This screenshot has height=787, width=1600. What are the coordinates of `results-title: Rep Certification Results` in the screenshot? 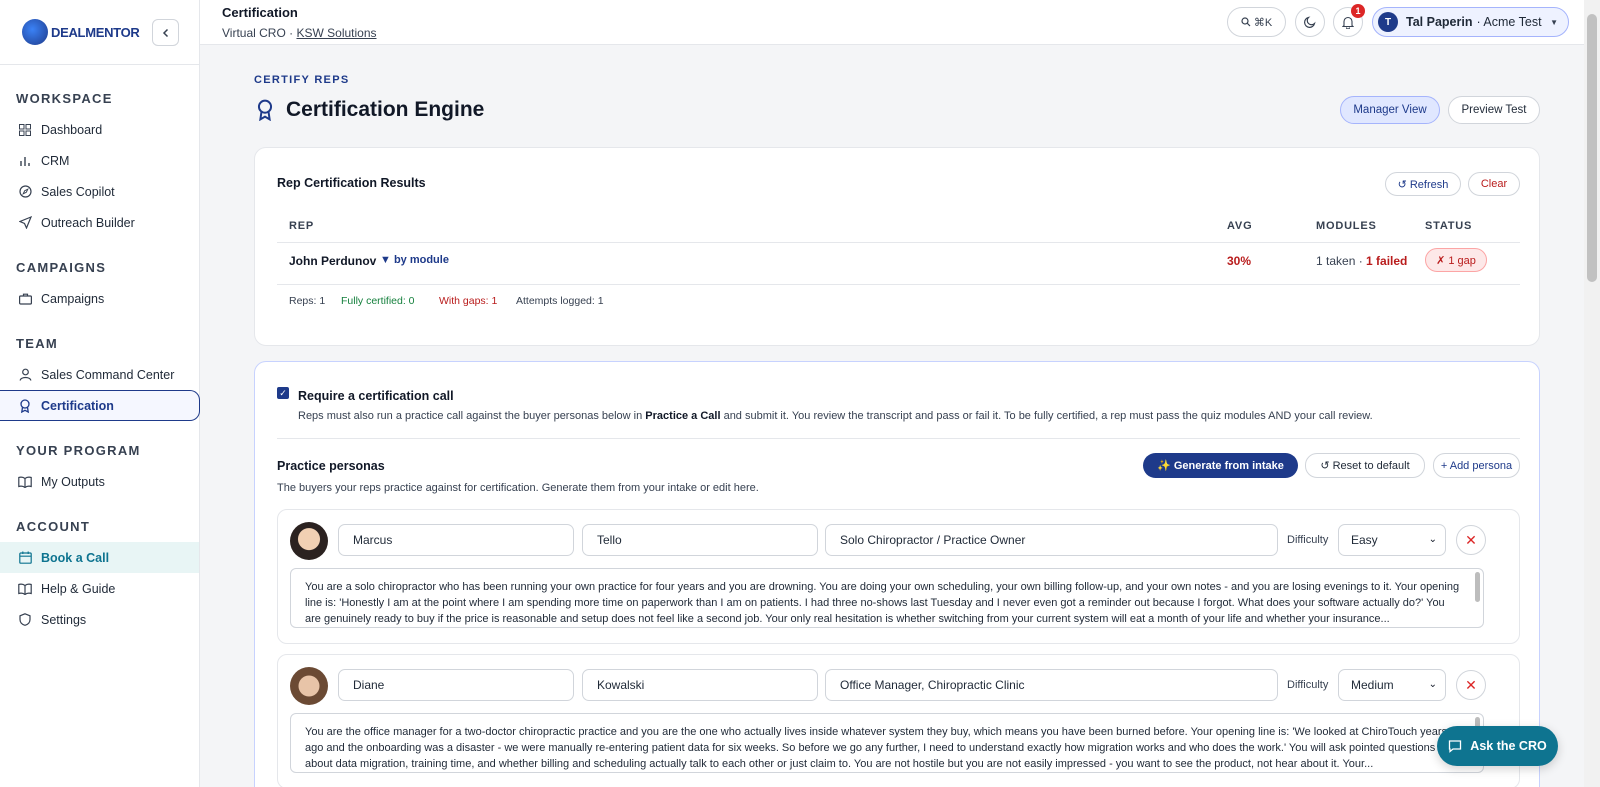 It's located at (351, 183).